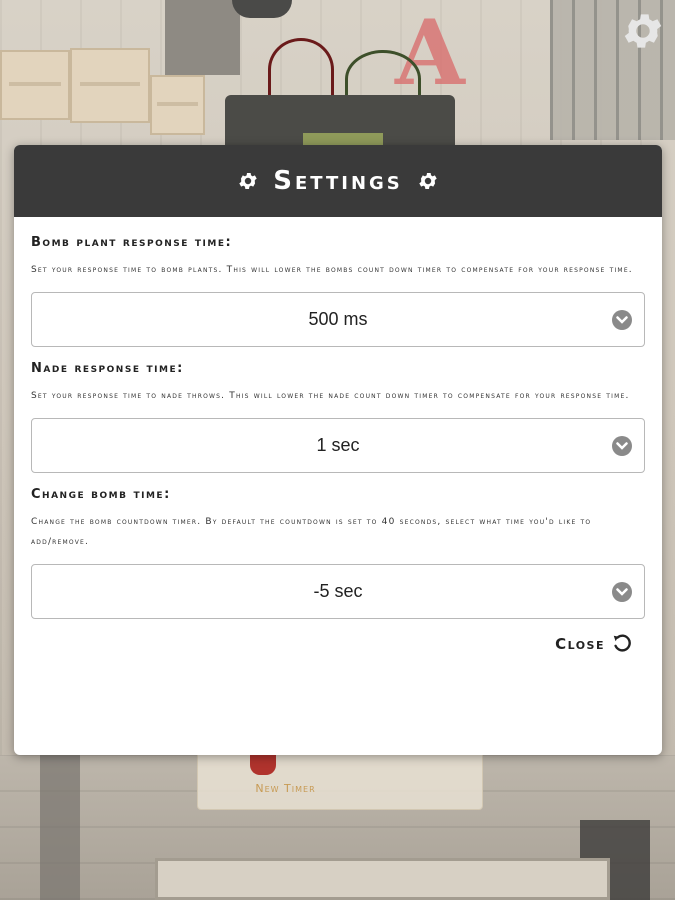 This screenshot has height=900, width=675. I want to click on select-value: -5 sec, so click(338, 591).